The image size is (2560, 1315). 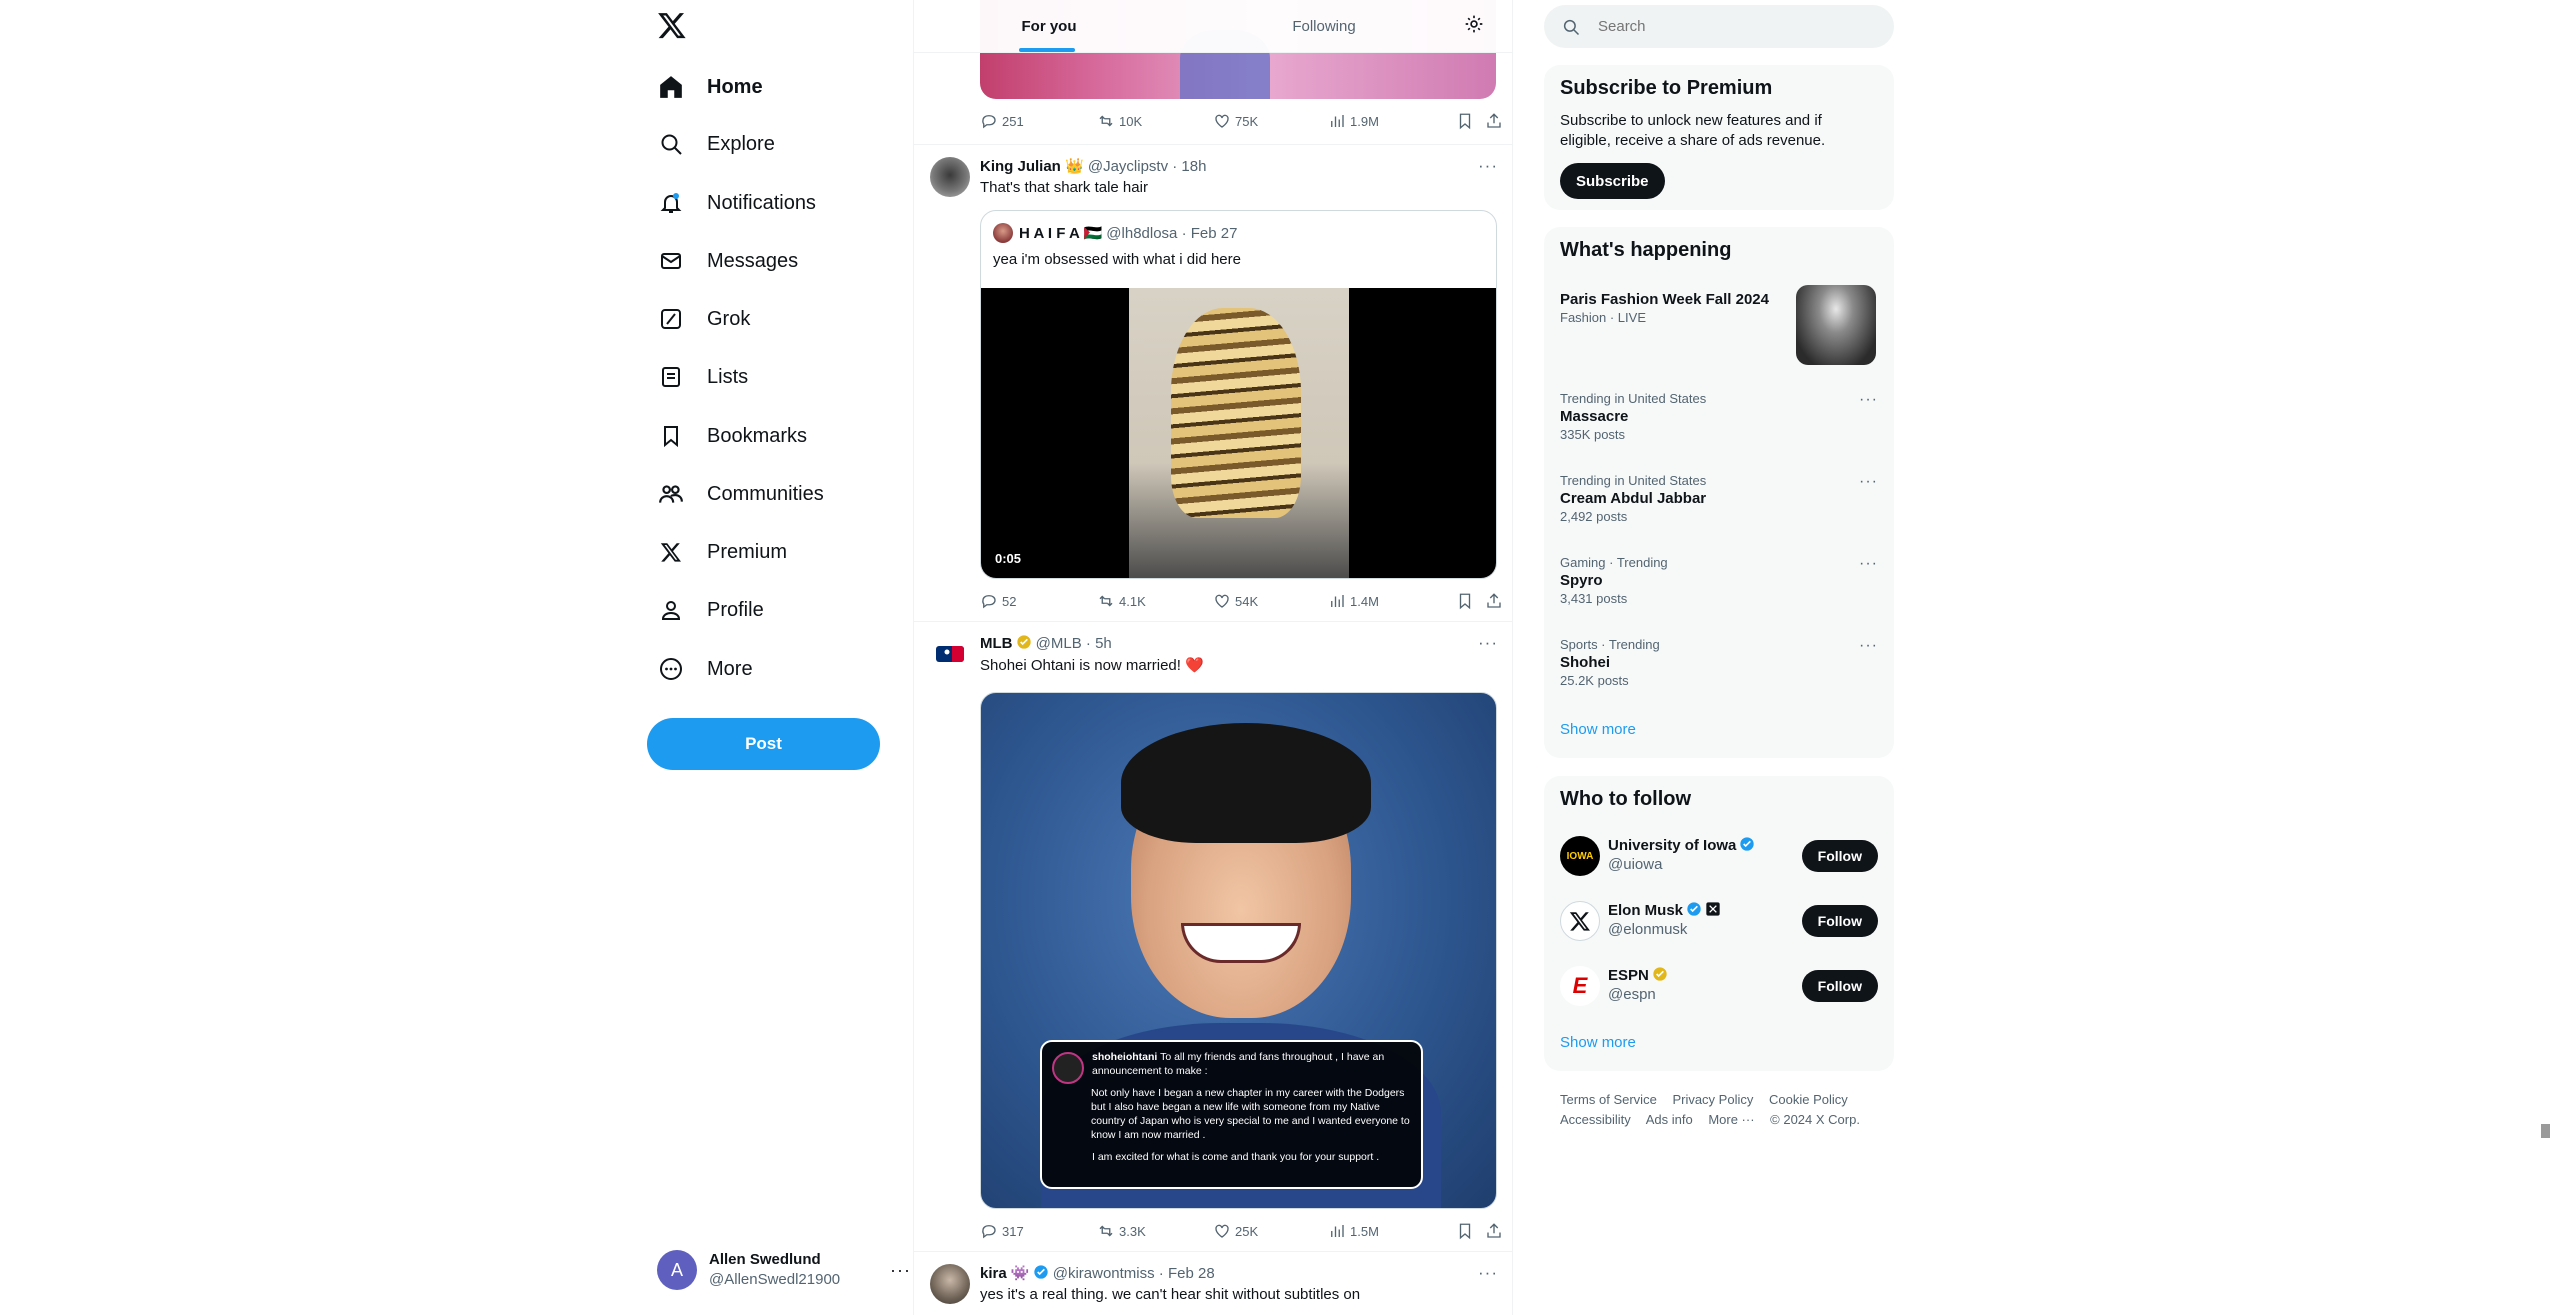 I want to click on nav-more: More, so click(x=705, y=669).